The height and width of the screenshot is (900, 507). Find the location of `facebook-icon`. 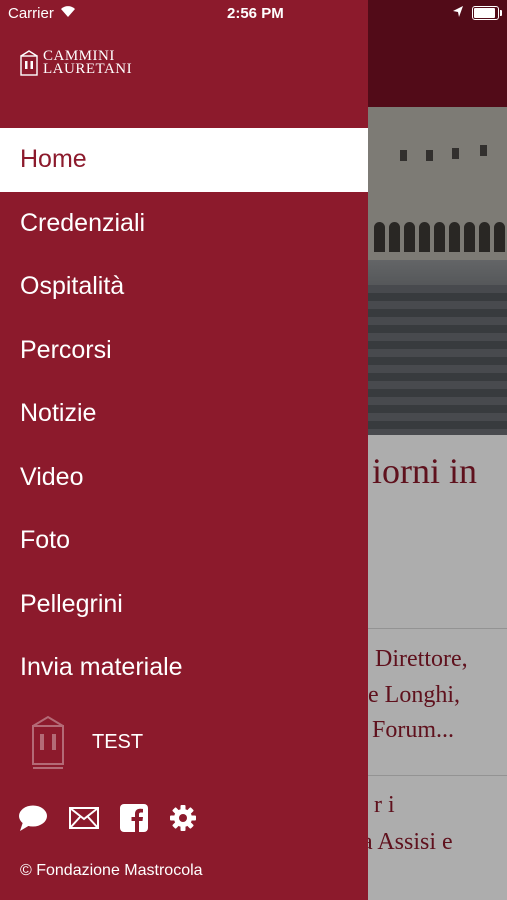

facebook-icon is located at coordinates (134, 818).